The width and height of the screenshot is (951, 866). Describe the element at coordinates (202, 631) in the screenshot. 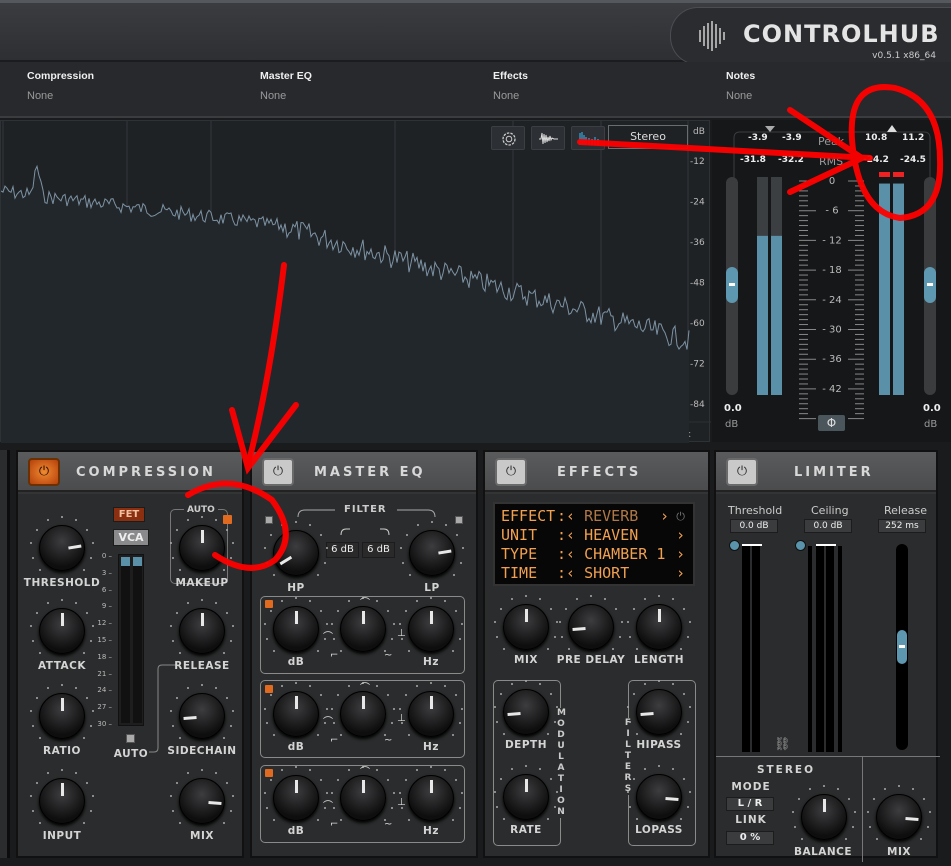

I see `release-knob` at that location.